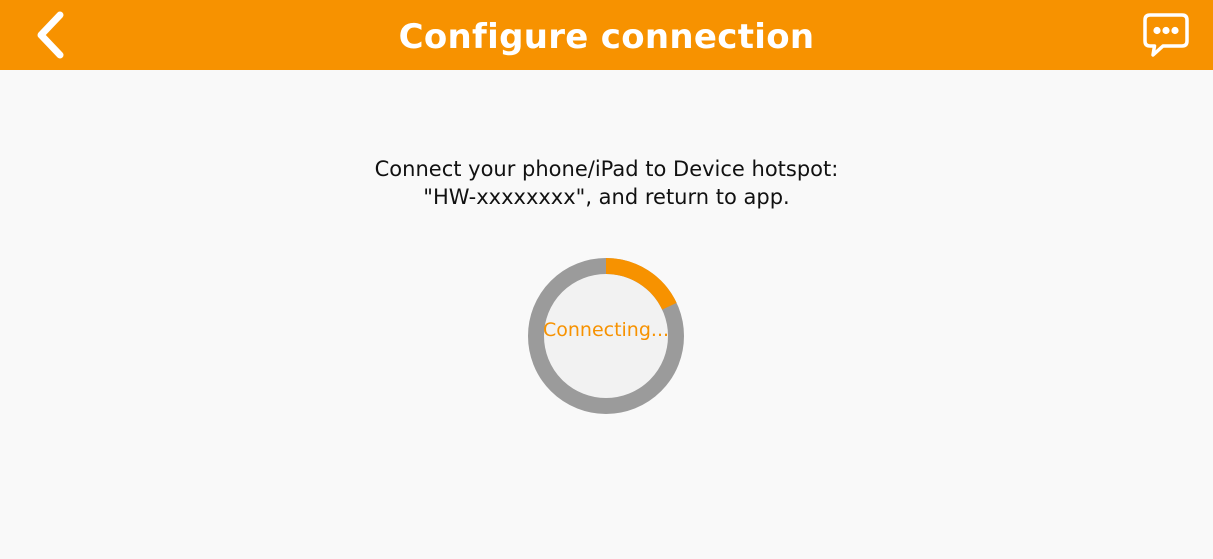  I want to click on page-title: Configure connection, so click(606, 37).